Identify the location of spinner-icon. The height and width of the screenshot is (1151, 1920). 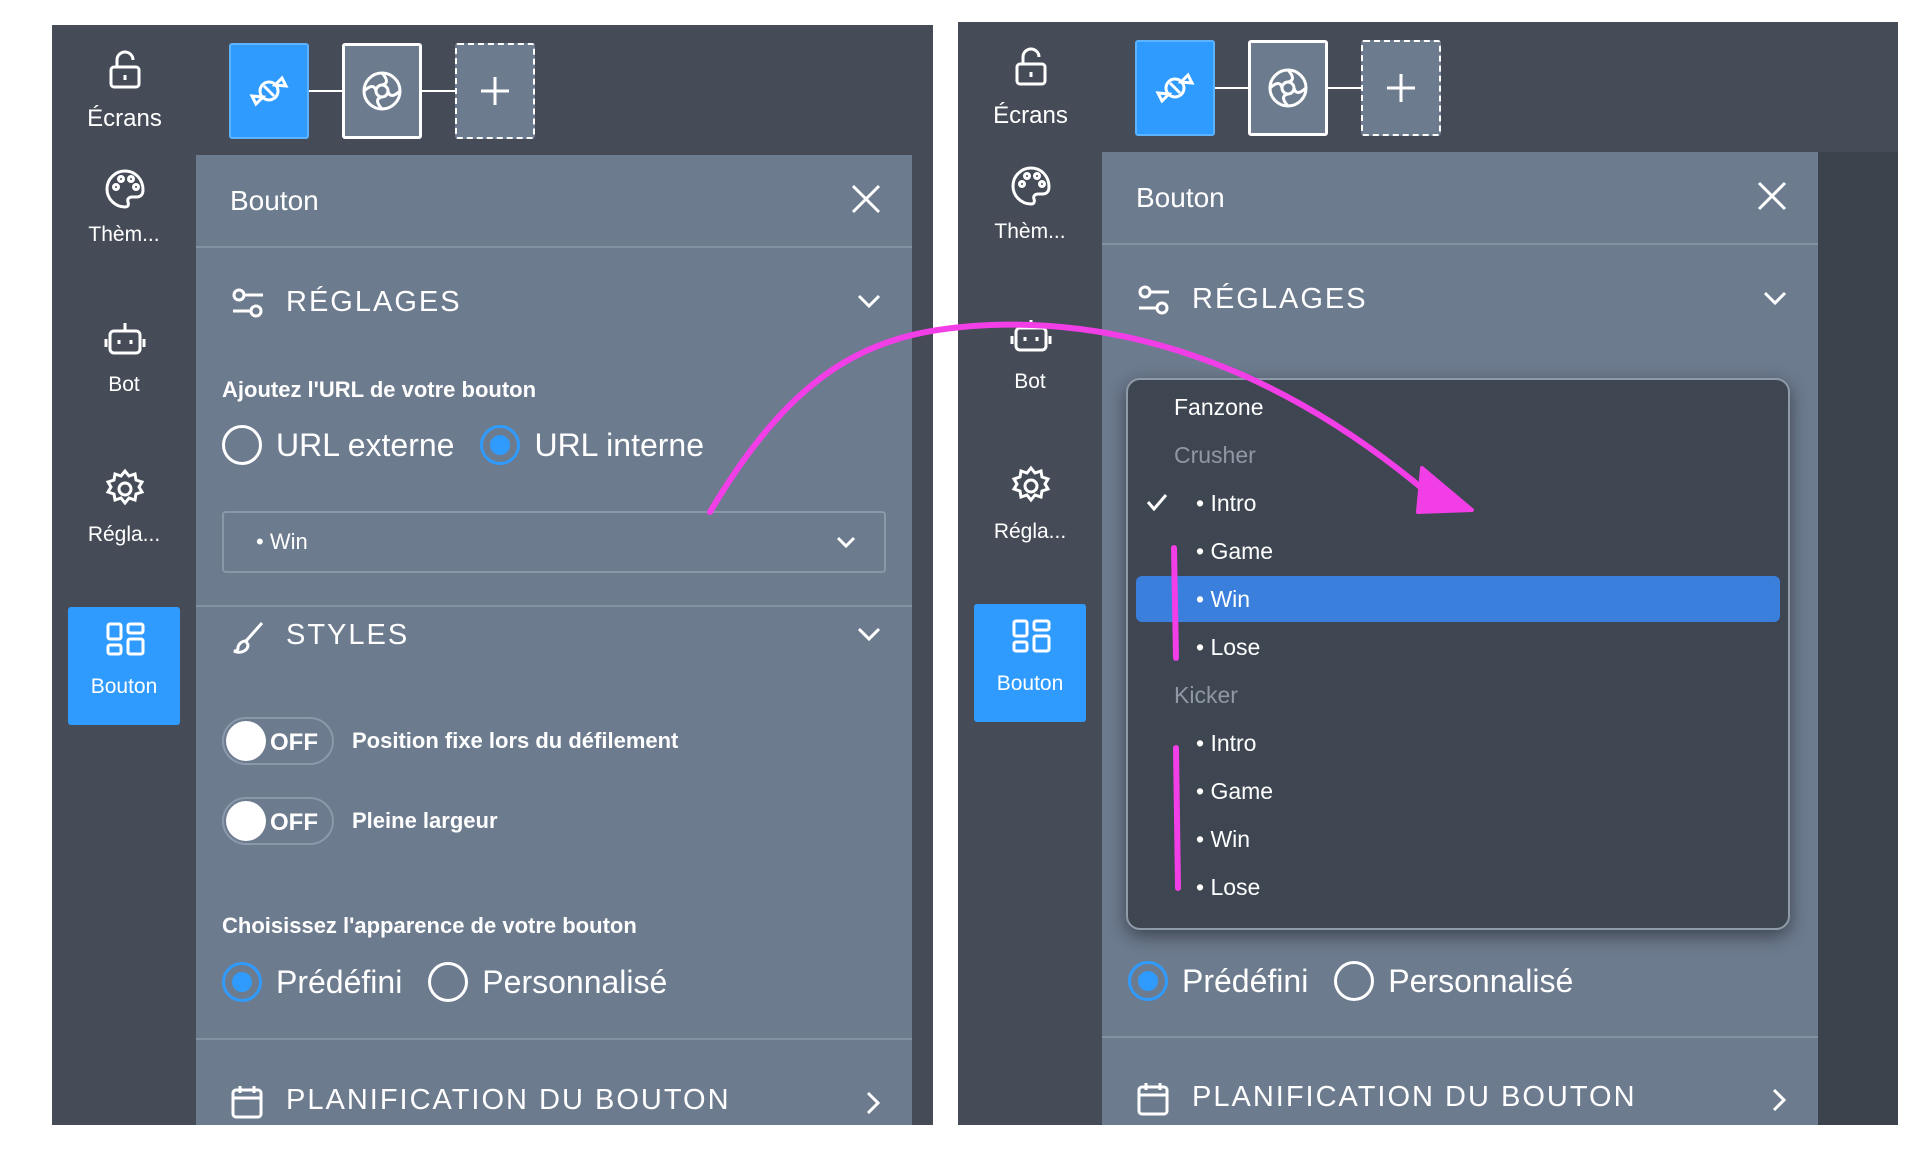
(382, 91).